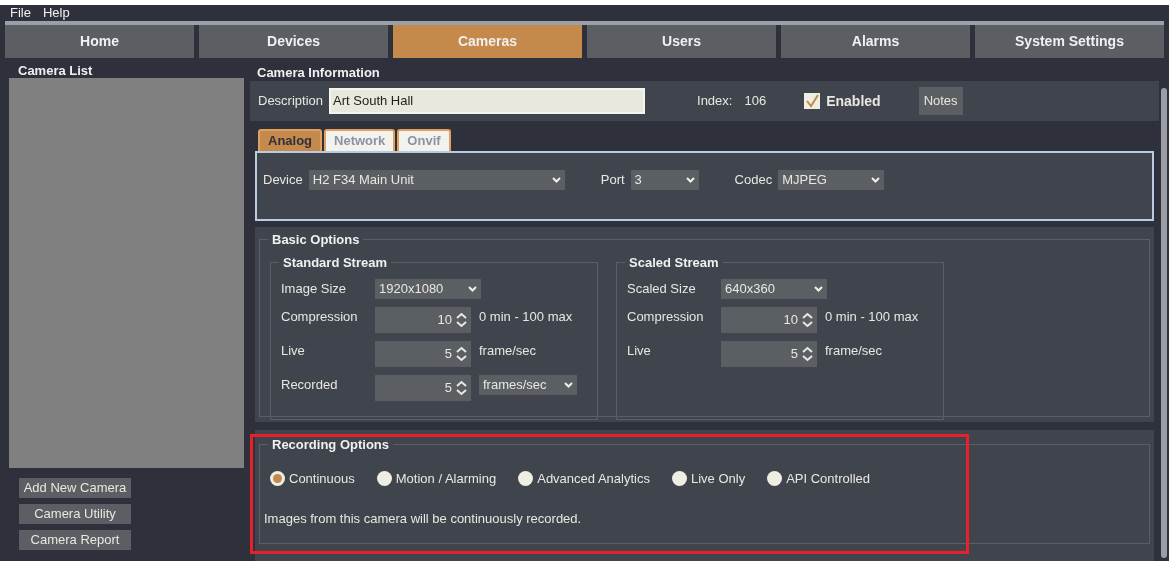  What do you see at coordinates (875, 41) in the screenshot?
I see `nav-tab: Alarms` at bounding box center [875, 41].